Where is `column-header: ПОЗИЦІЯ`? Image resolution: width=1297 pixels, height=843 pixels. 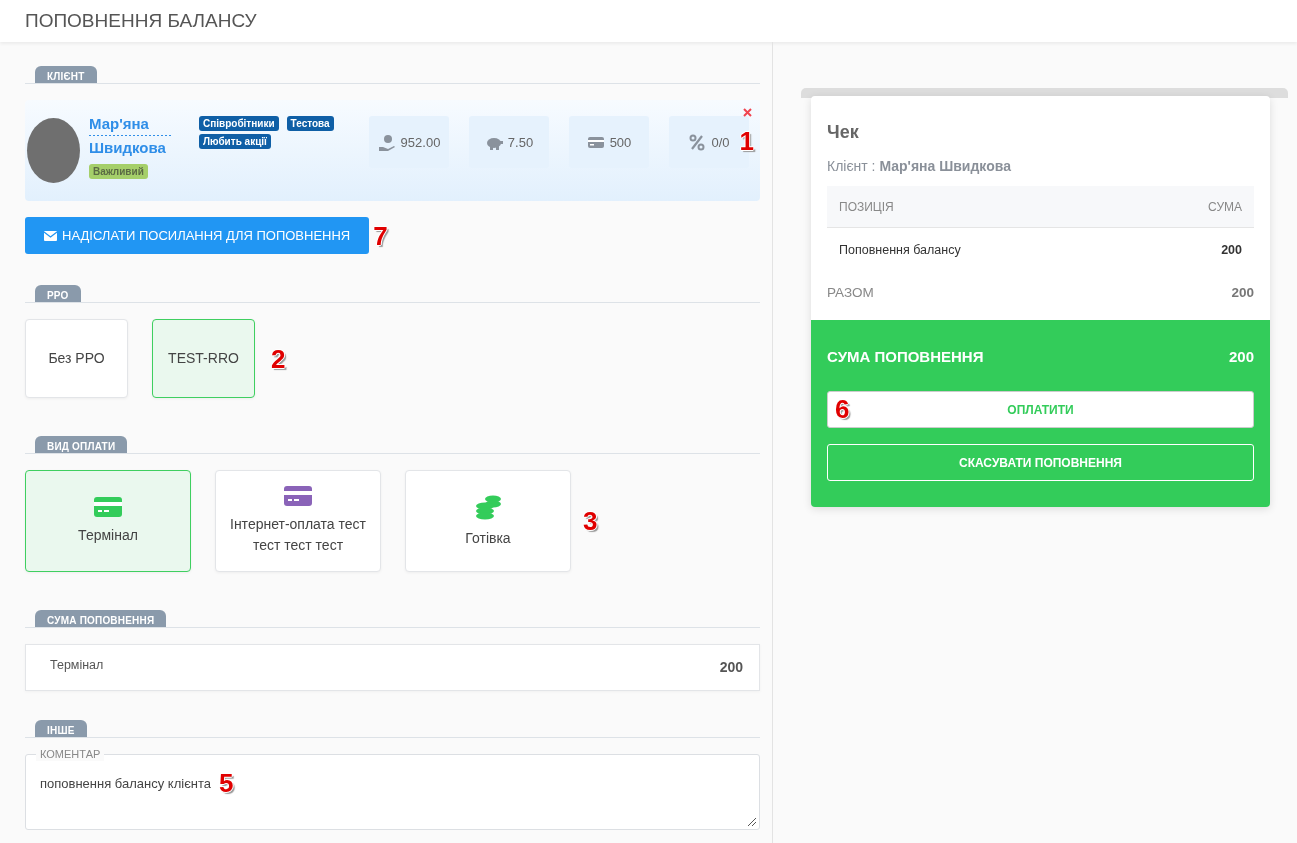 column-header: ПОЗИЦІЯ is located at coordinates (980, 207).